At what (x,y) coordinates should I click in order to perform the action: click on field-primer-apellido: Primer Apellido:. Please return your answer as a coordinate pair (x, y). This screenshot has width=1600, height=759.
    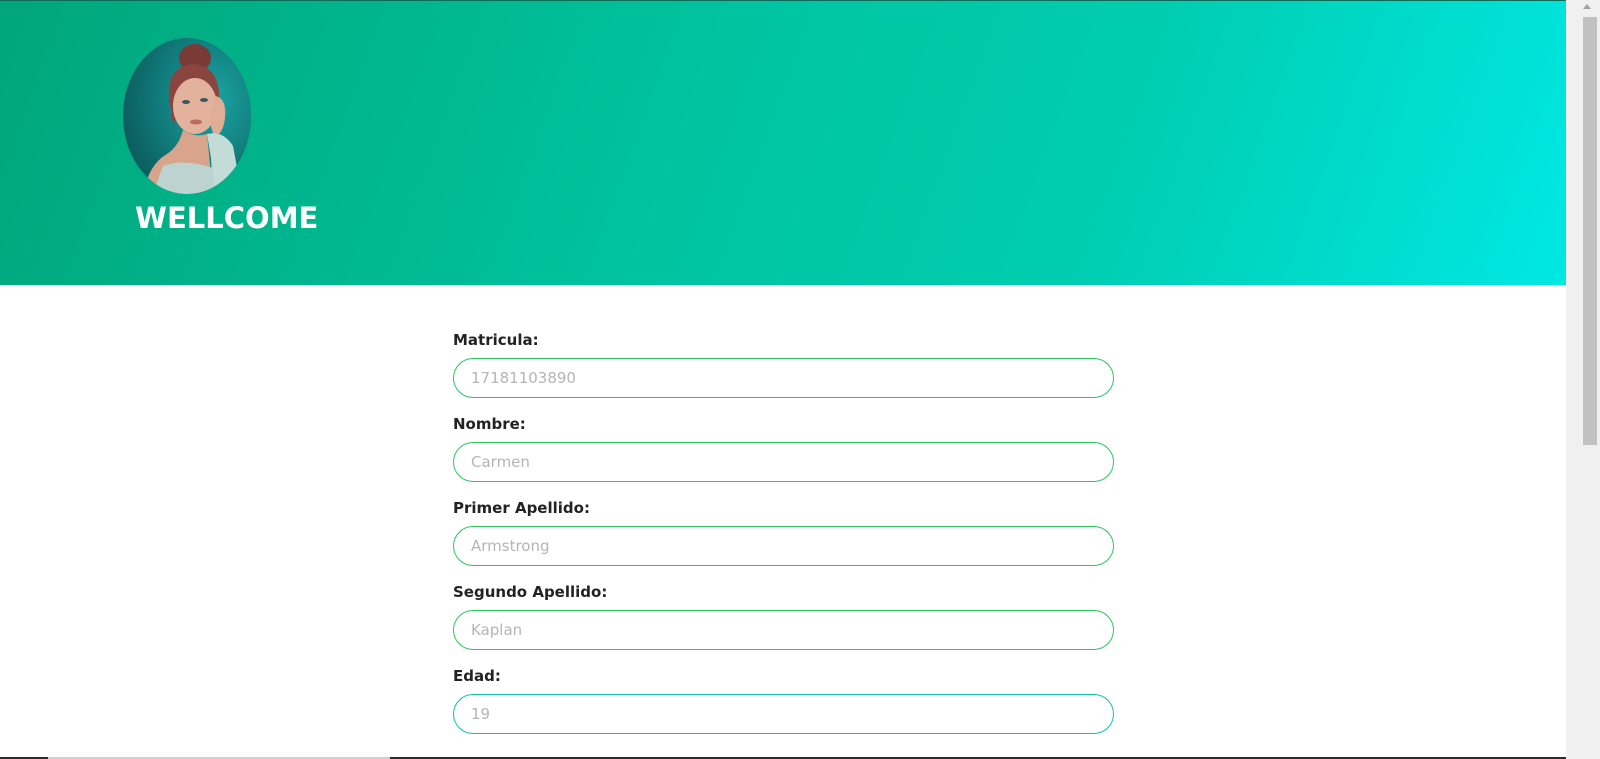
    Looking at the image, I should click on (783, 532).